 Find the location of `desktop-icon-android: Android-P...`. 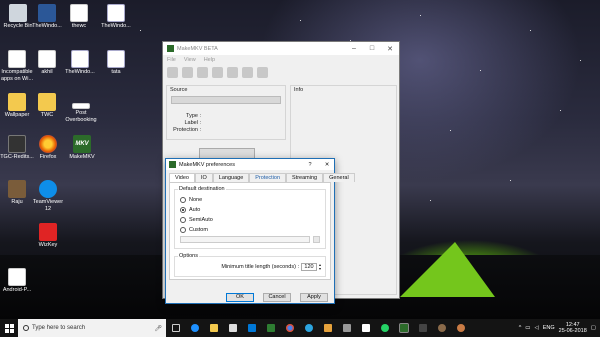

desktop-icon-android: Android-P... is located at coordinates (17, 281).